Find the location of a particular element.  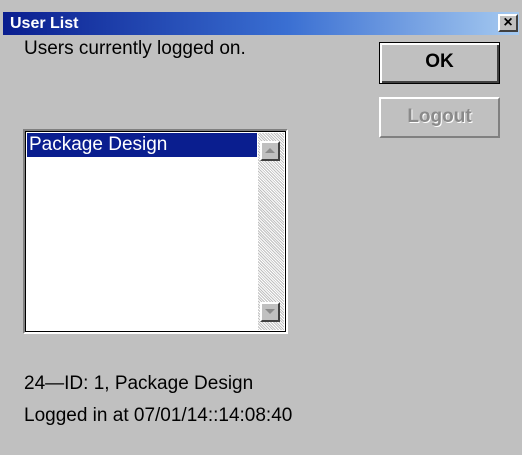

scroll-up-arrow-icon is located at coordinates (270, 150).